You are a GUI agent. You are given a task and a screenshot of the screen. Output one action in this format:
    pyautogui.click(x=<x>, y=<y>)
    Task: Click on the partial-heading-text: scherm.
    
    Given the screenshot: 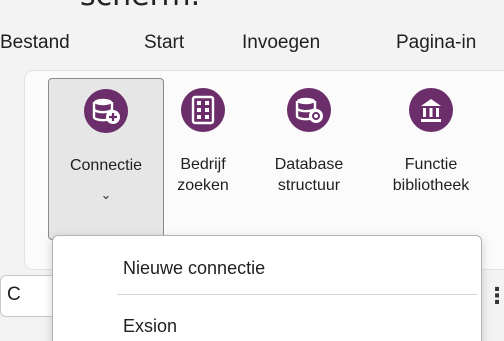 What is the action you would take?
    pyautogui.click(x=140, y=6)
    